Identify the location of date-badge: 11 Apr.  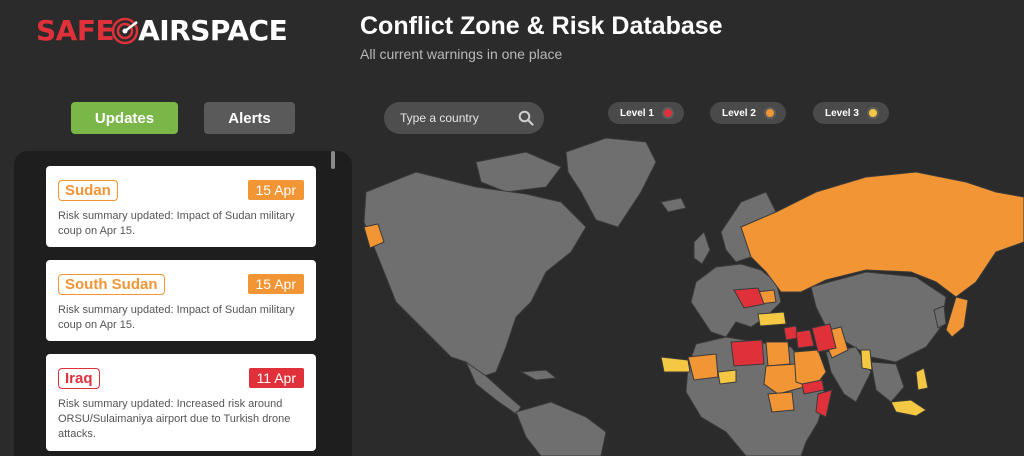
(276, 378).